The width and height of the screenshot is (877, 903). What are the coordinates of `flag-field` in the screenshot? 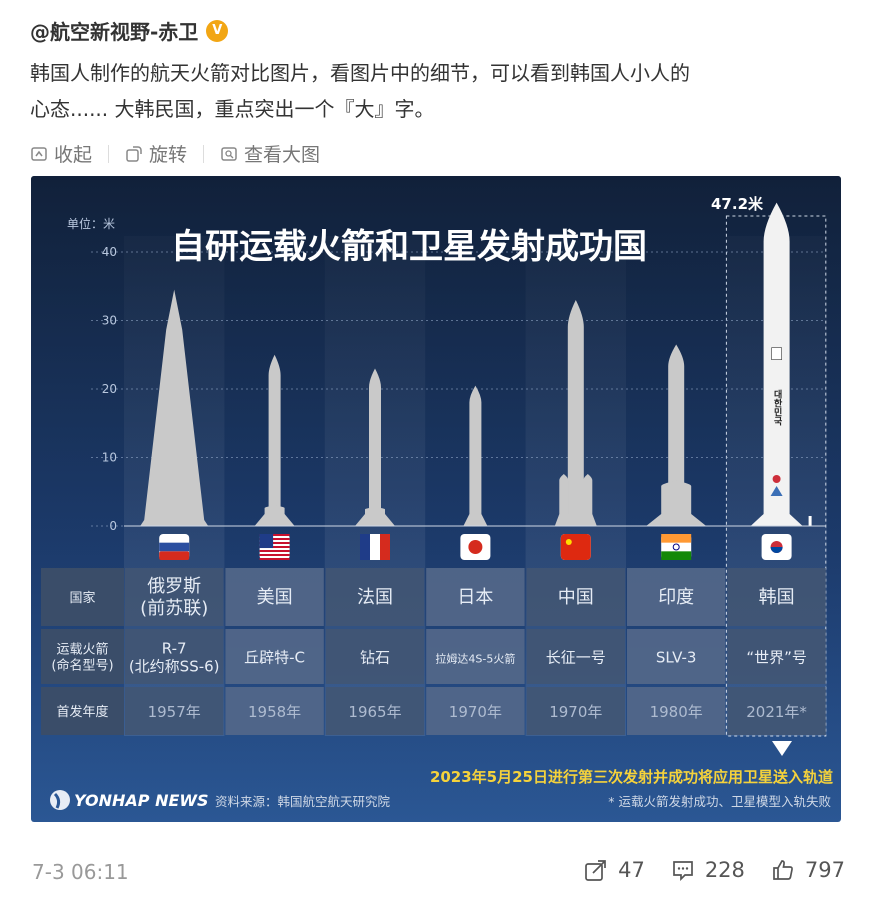 It's located at (575, 547).